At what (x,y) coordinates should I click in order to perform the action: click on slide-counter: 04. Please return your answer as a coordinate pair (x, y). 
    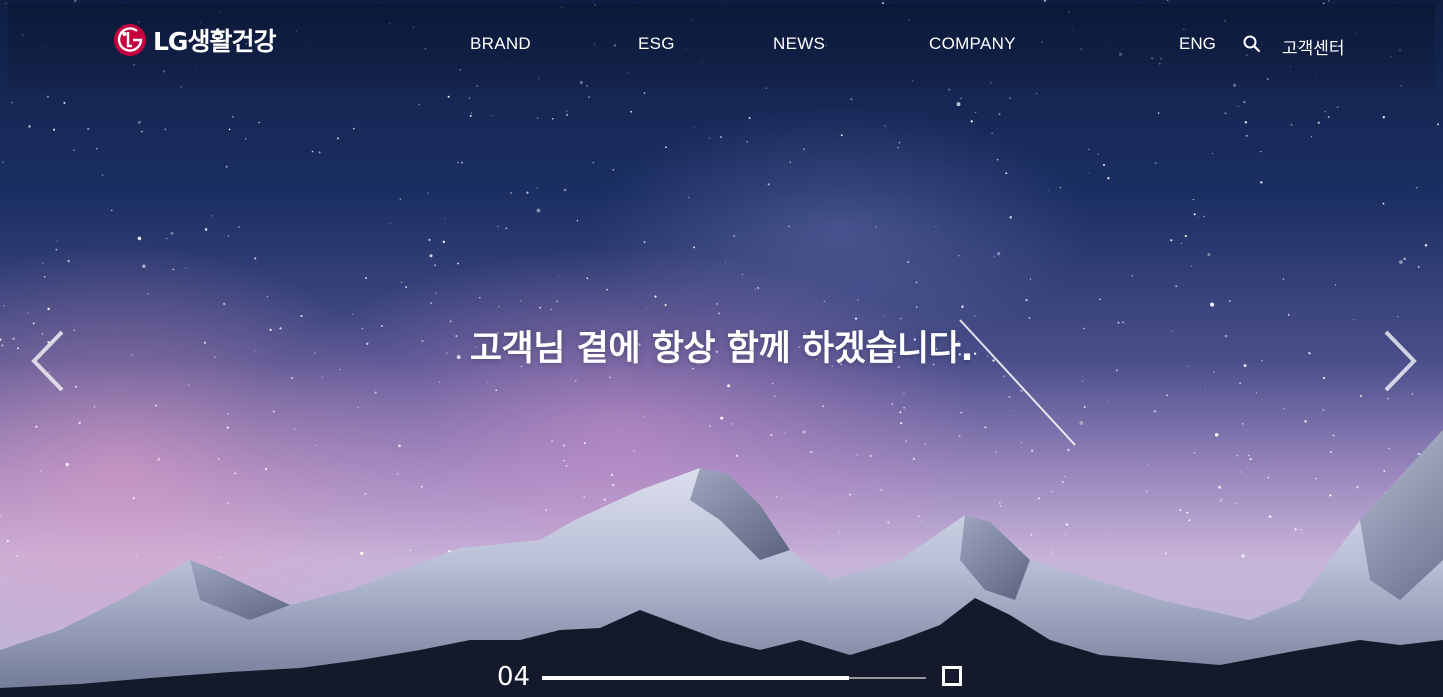
    Looking at the image, I should click on (514, 677).